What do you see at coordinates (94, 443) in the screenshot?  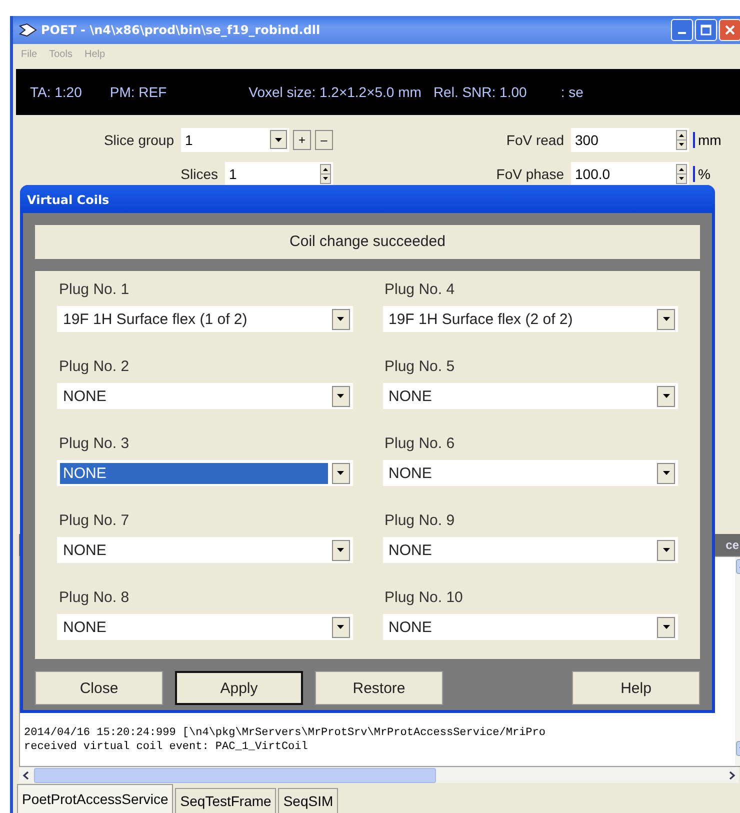 I see `plug-label: Plug No. 3` at bounding box center [94, 443].